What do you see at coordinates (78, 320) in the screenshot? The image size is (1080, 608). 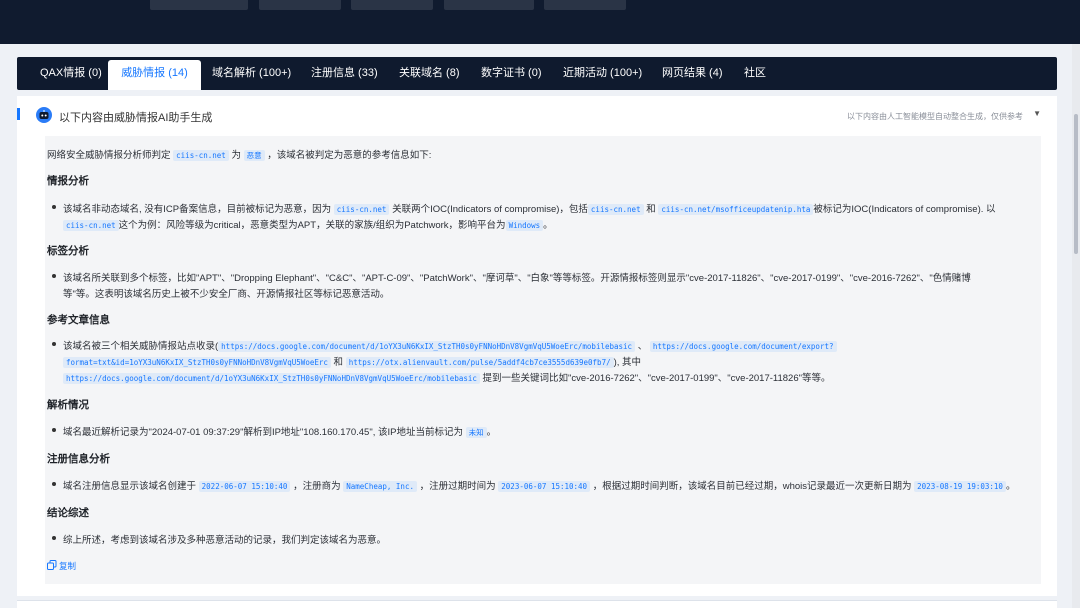 I see `section-reference-articles: 参考文章信息` at bounding box center [78, 320].